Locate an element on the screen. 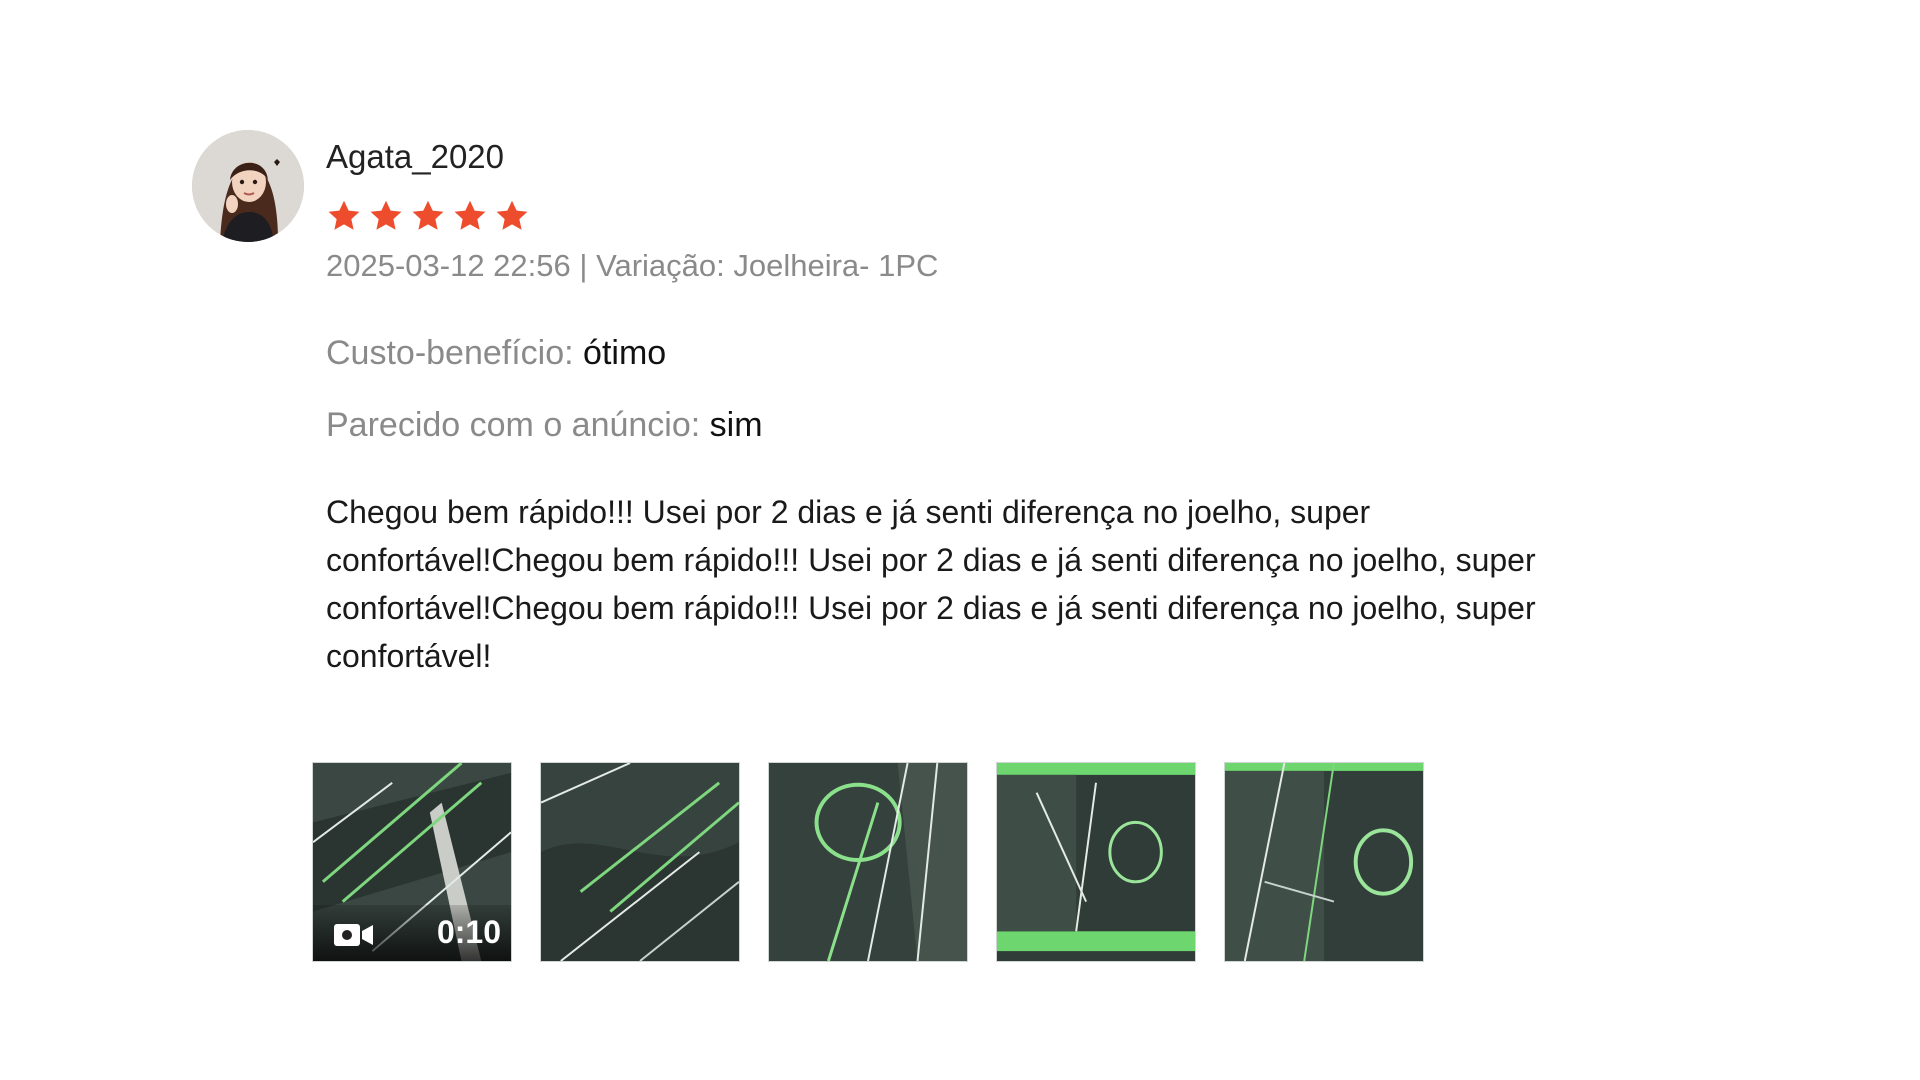 The height and width of the screenshot is (1080, 1920). variation-value: Joelheira- 1PC is located at coordinates (836, 265).